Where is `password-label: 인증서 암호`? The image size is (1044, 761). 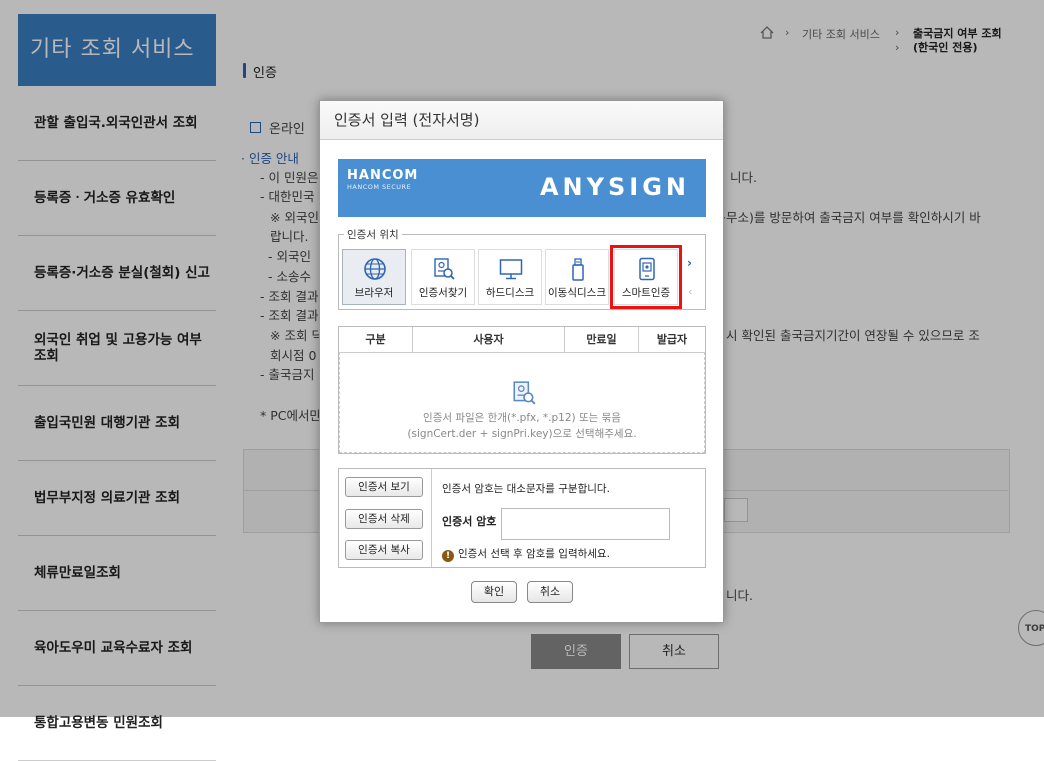 password-label: 인증서 암호 is located at coordinates (469, 521).